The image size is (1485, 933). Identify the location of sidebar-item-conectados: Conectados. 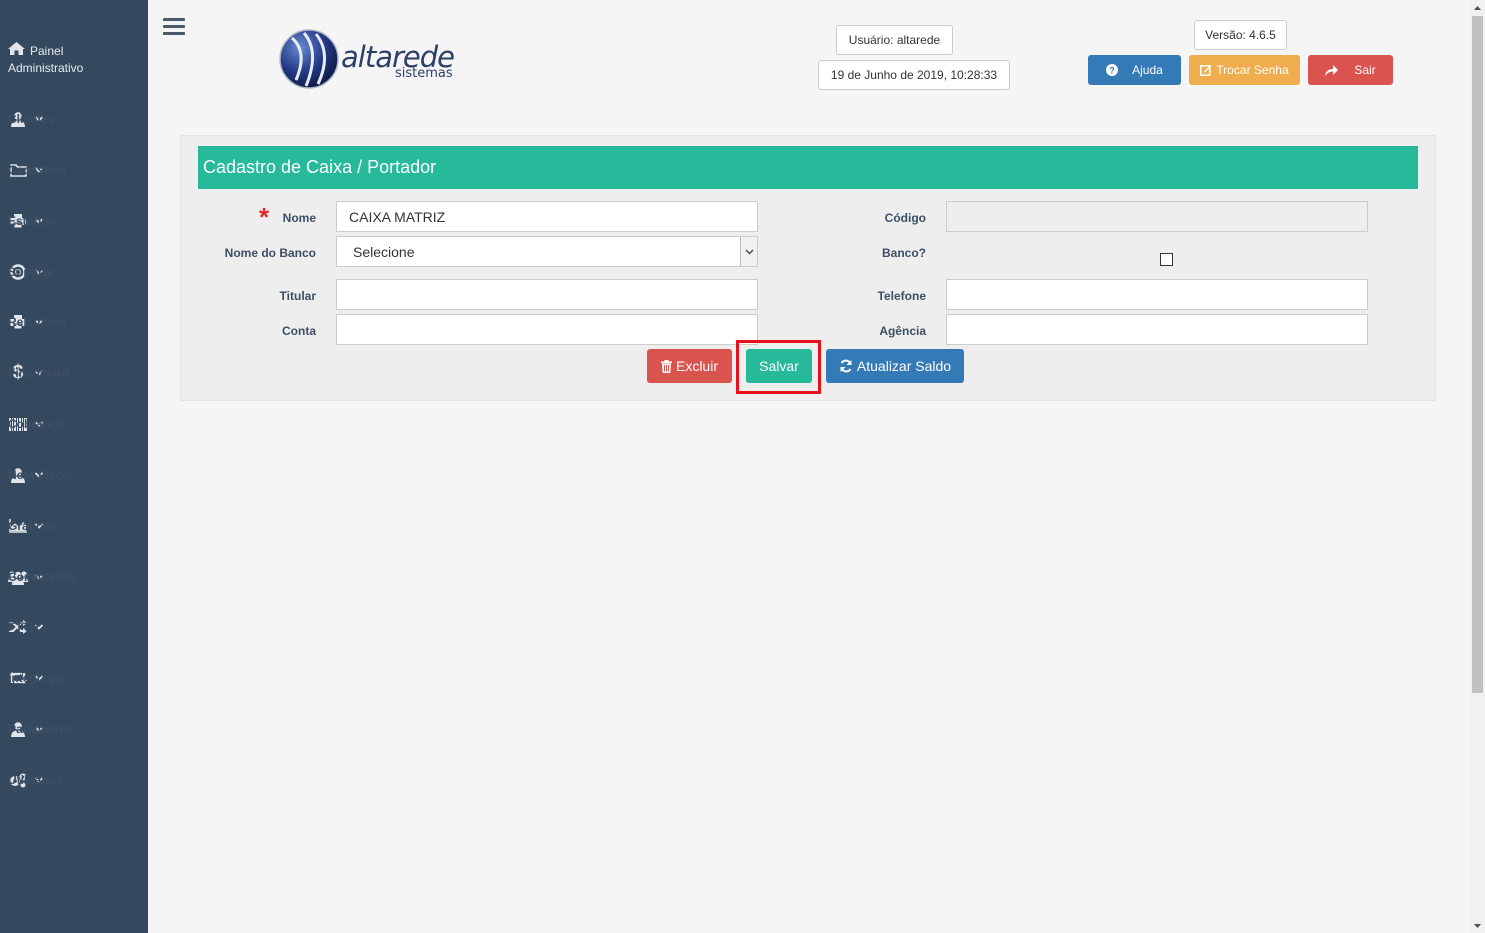
(74, 577).